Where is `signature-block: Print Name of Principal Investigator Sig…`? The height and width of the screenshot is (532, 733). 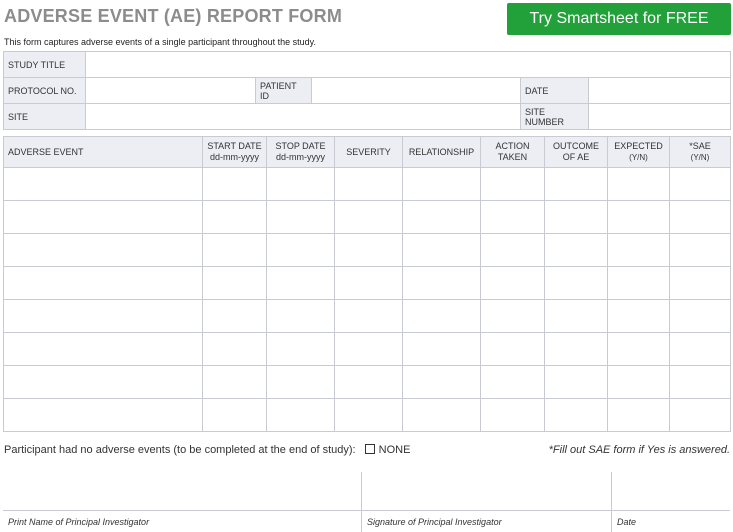
signature-block: Print Name of Principal Investigator Sig… is located at coordinates (366, 502).